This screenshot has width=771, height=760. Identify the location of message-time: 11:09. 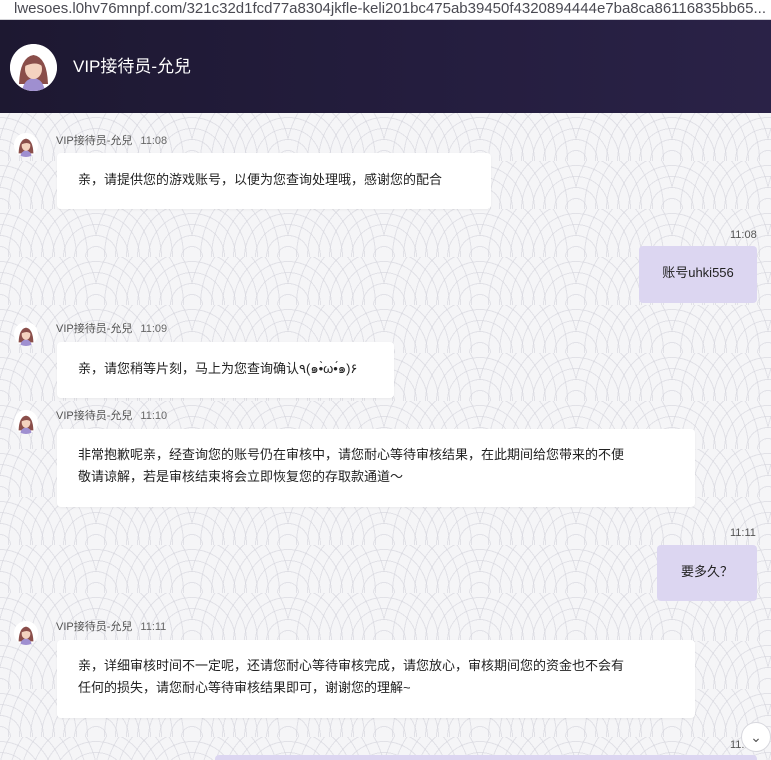
(154, 329).